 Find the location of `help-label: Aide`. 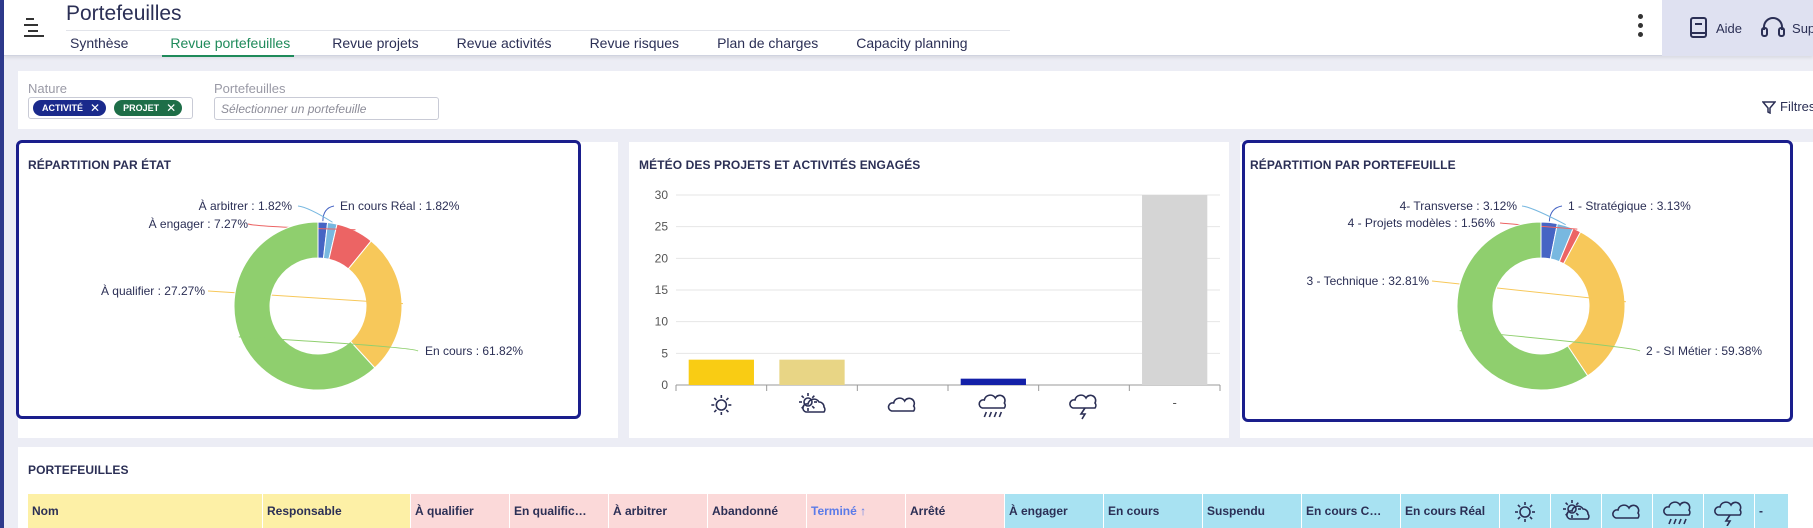

help-label: Aide is located at coordinates (1729, 28).